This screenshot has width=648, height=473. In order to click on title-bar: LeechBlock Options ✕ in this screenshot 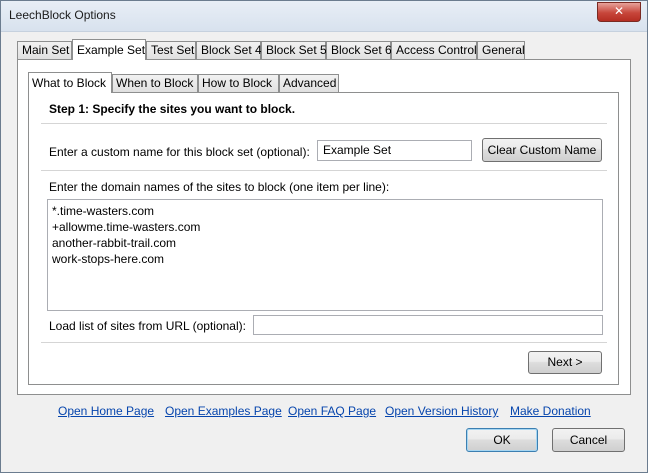, I will do `click(324, 16)`.